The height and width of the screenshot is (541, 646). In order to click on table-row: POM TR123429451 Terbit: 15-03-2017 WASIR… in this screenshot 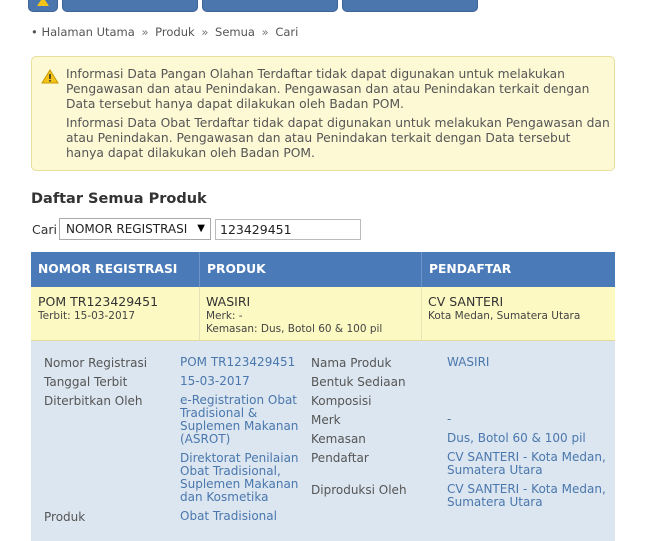, I will do `click(323, 314)`.